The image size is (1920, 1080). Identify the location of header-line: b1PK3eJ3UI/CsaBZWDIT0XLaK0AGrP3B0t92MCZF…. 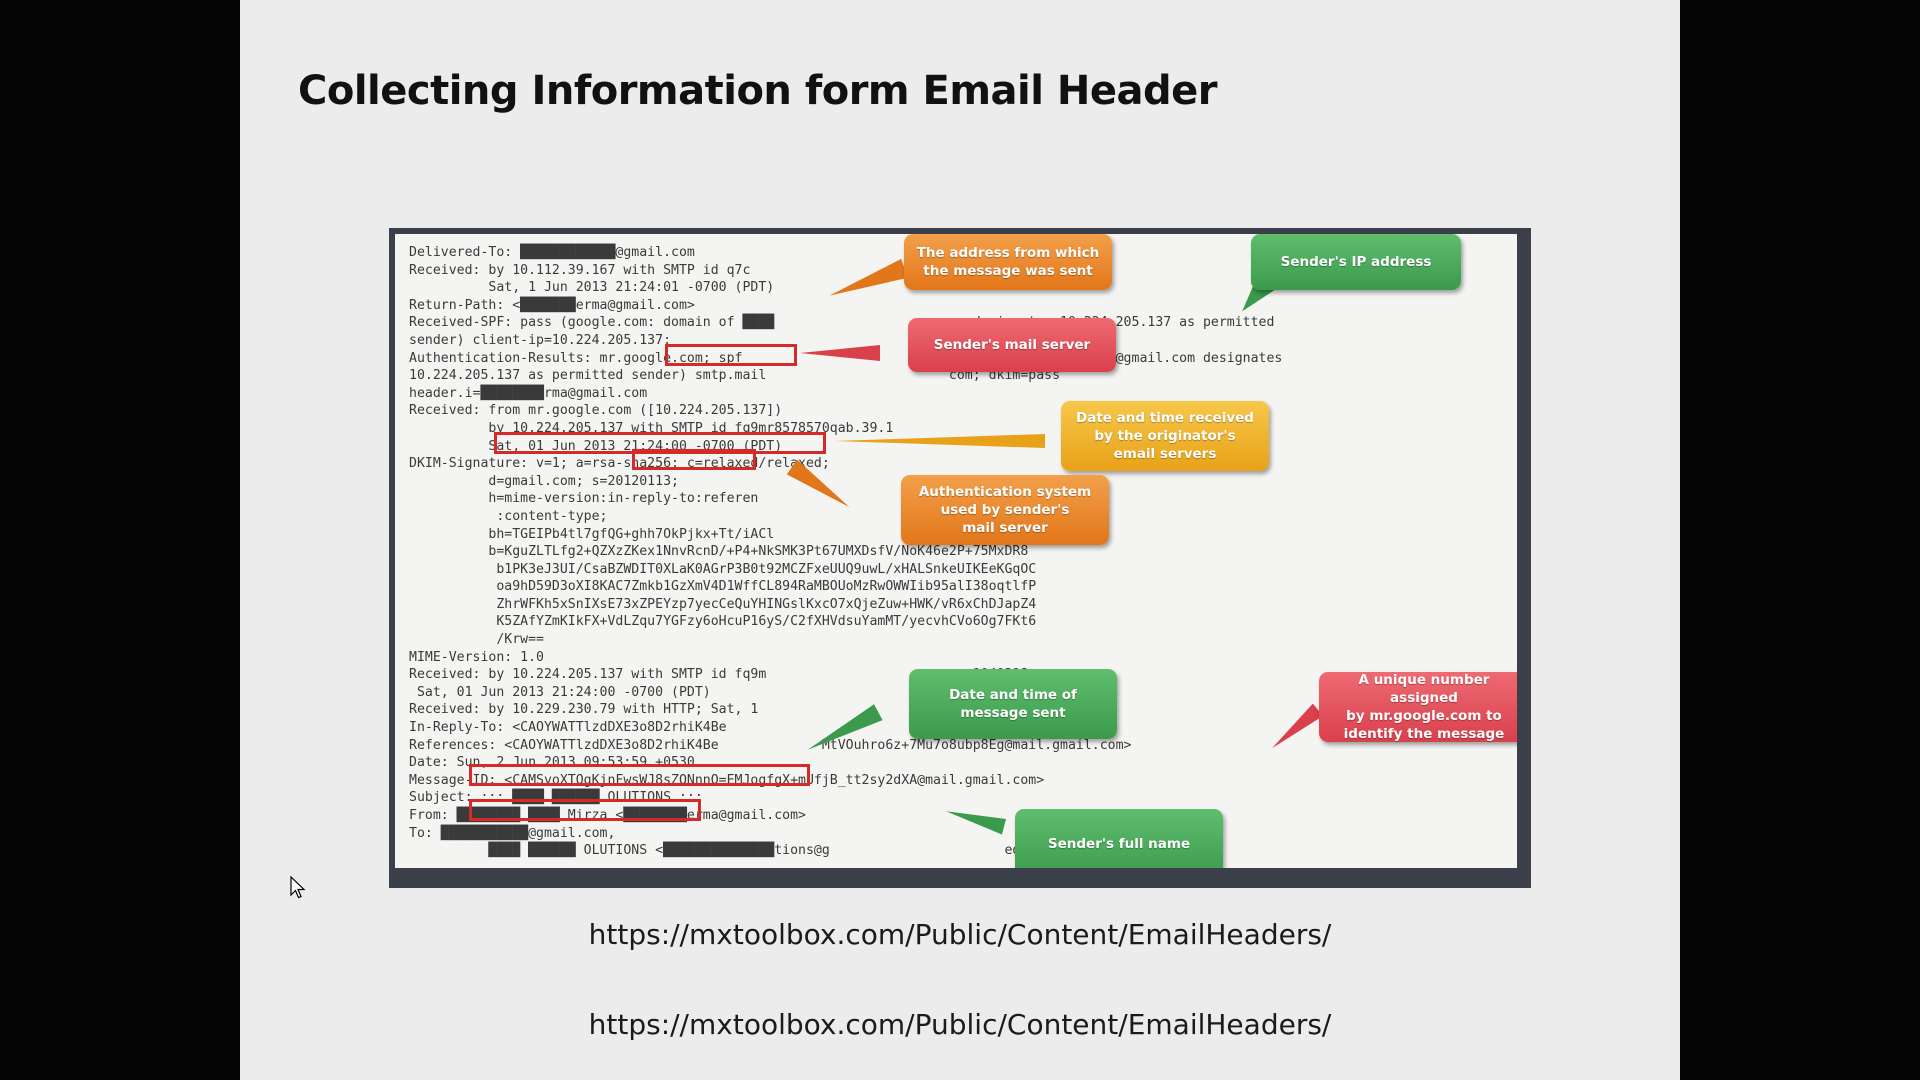
(723, 569).